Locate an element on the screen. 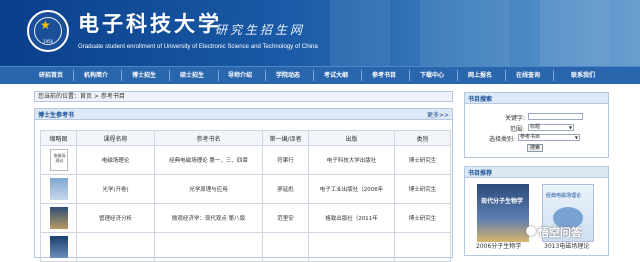  thumbnail-alt-text: 电磁场理论 is located at coordinates (59, 158).